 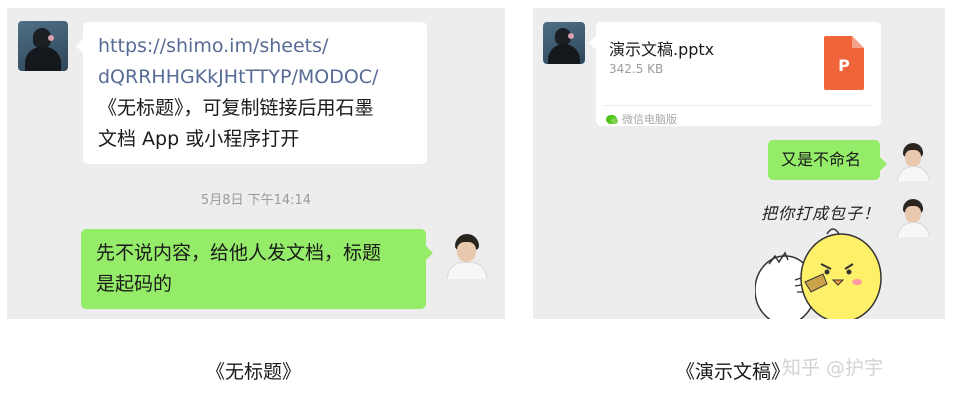 I want to click on pptx-file-icon: P, so click(x=844, y=63).